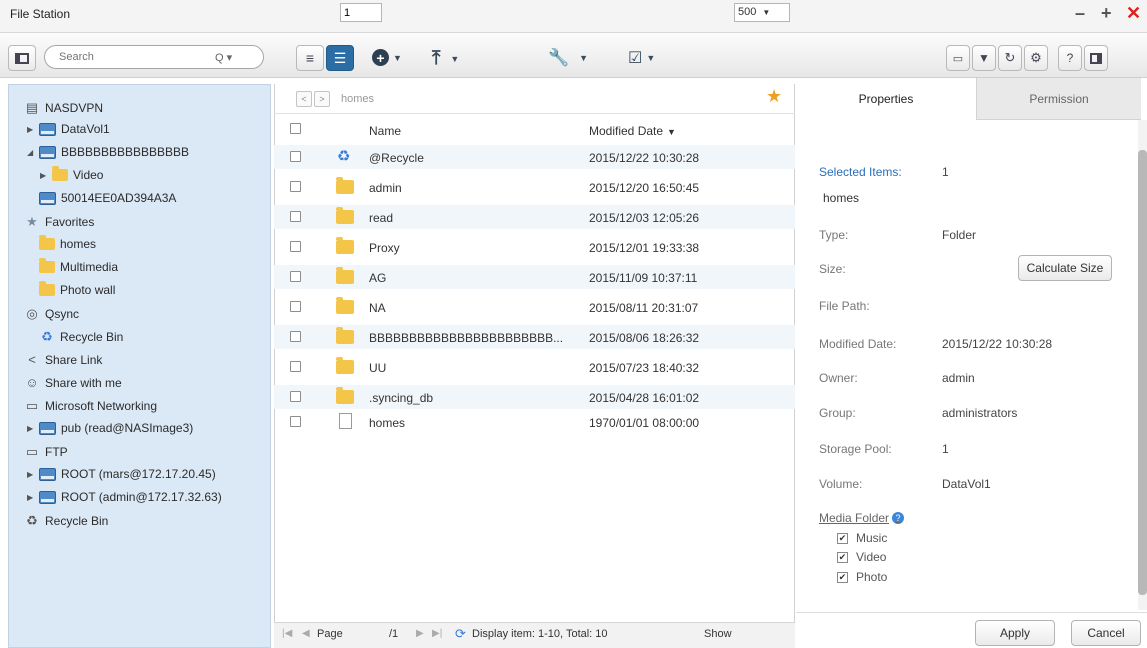  What do you see at coordinates (72, 382) in the screenshot?
I see `tree-item-share-with-me: ☺ Share with me` at bounding box center [72, 382].